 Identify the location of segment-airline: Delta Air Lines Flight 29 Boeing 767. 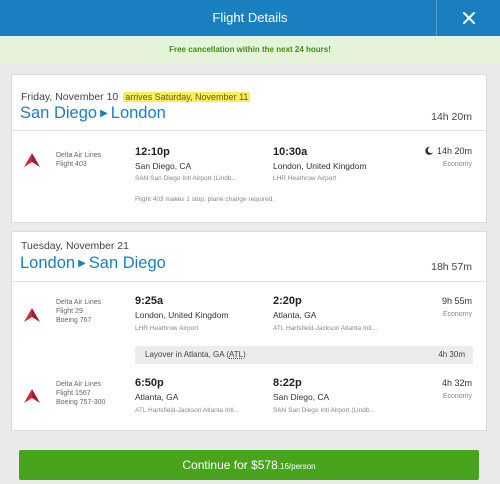
(79, 311).